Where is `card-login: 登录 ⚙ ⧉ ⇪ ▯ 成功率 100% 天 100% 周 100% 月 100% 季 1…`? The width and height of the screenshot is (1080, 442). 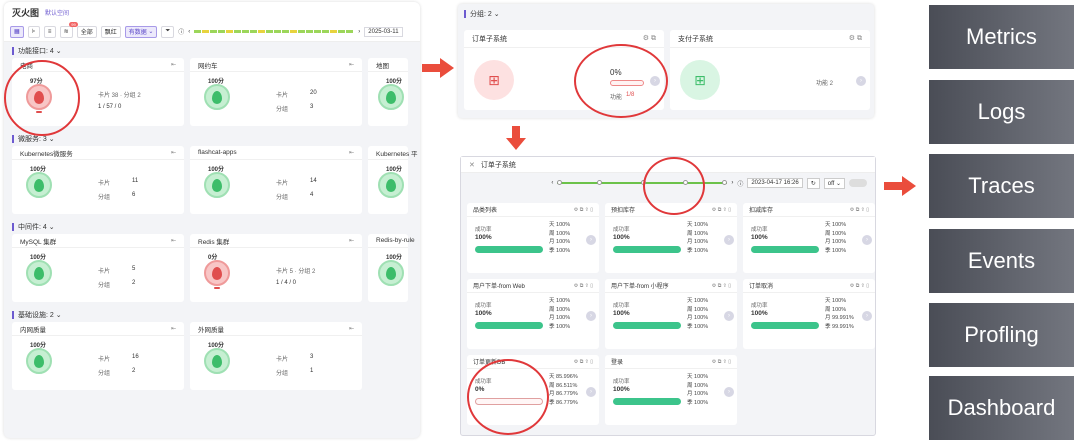
card-login: 登录 ⚙ ⧉ ⇪ ▯ 成功率 100% 天 100% 周 100% 月 100% 季 1… is located at coordinates (671, 390).